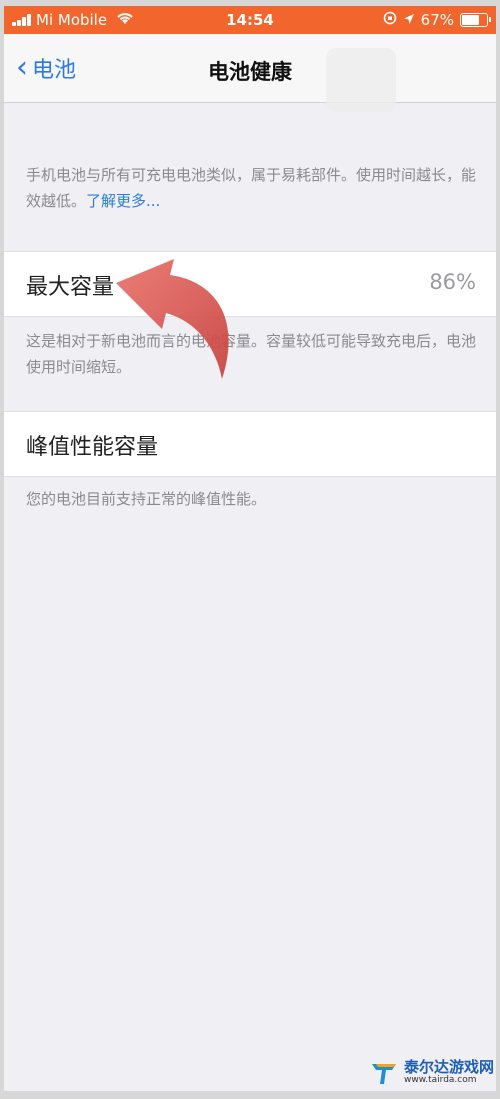 The height and width of the screenshot is (1099, 500). What do you see at coordinates (250, 444) in the screenshot?
I see `peak-performance-row: 峰值性能容量` at bounding box center [250, 444].